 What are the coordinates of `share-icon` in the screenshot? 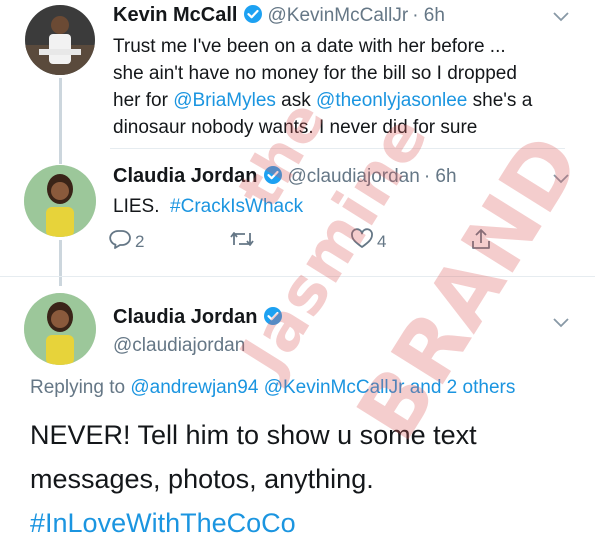 It's located at (481, 241).